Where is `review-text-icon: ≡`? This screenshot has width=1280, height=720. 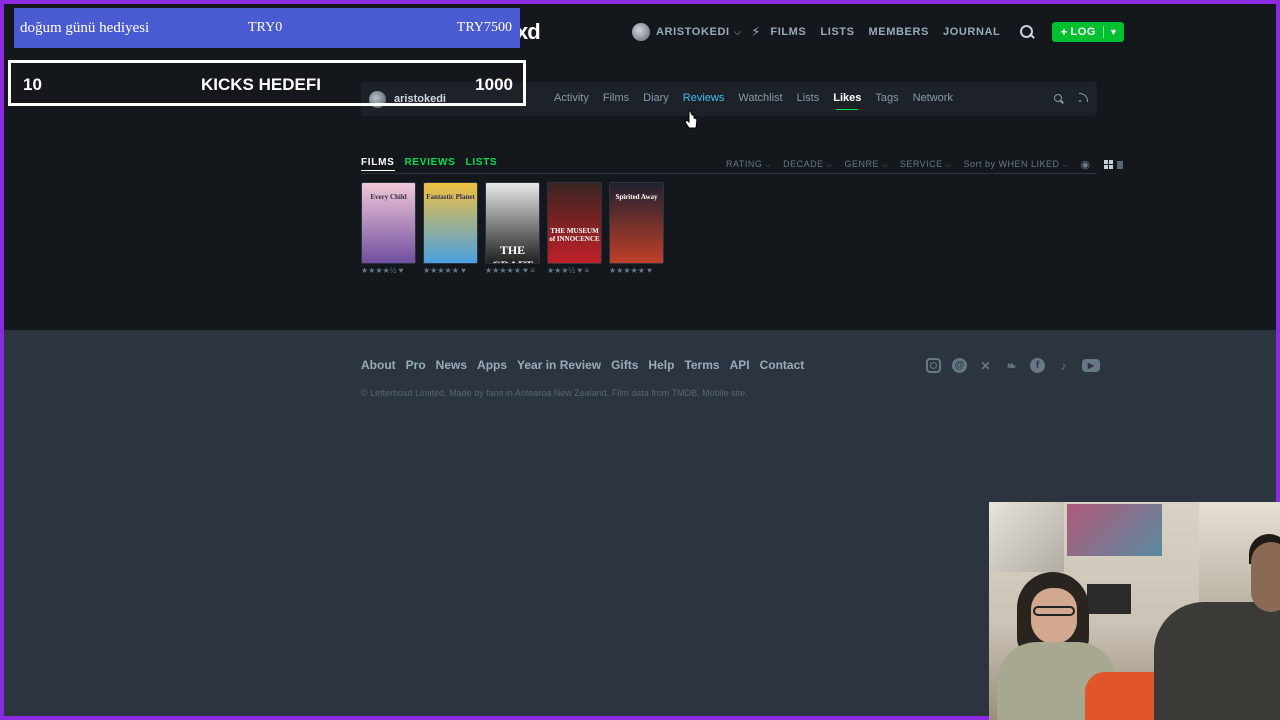 review-text-icon: ≡ is located at coordinates (531, 270).